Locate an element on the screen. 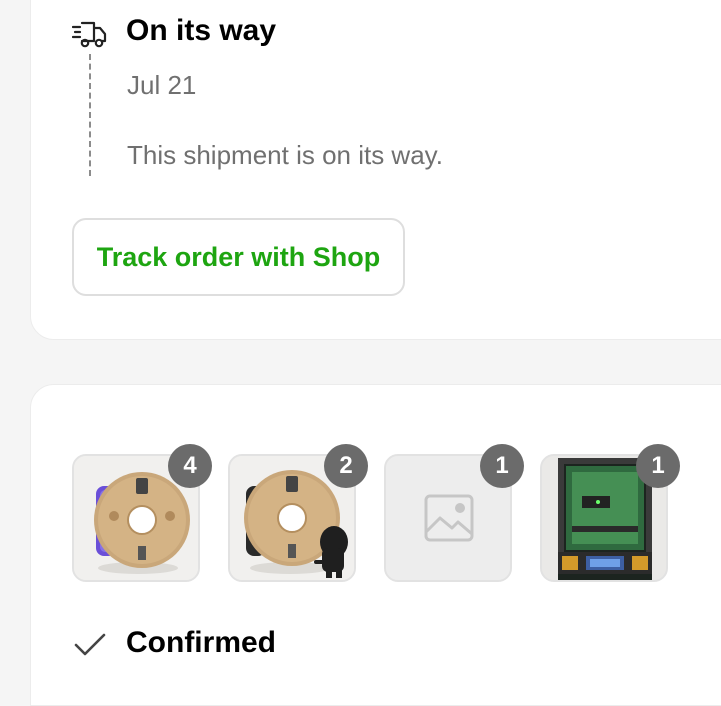 The width and height of the screenshot is (721, 706). delivery-truck-icon is located at coordinates (89, 34).